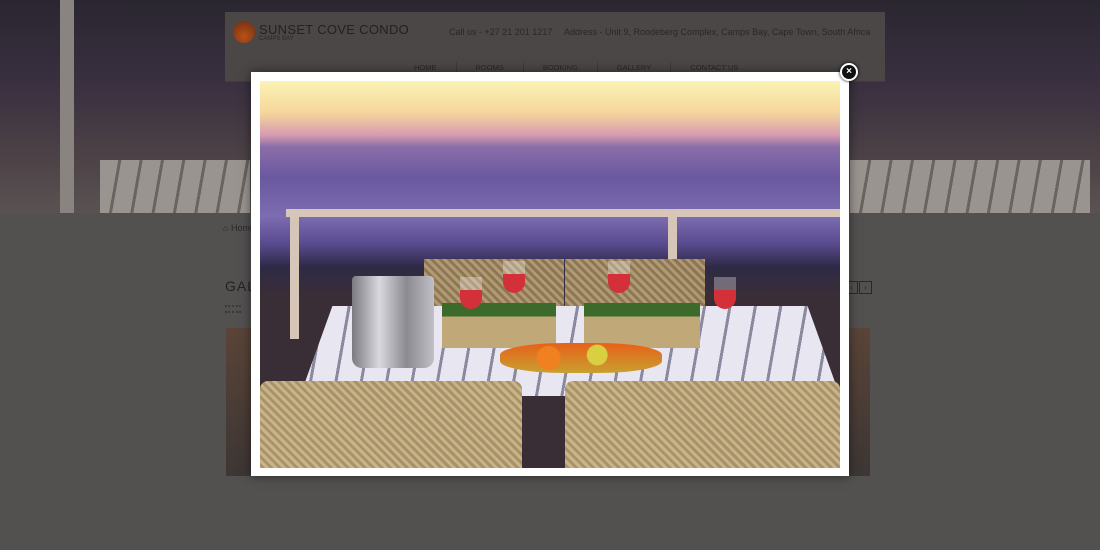 Image resolution: width=1100 pixels, height=550 pixels. What do you see at coordinates (175, 186) in the screenshot?
I see `table-left` at bounding box center [175, 186].